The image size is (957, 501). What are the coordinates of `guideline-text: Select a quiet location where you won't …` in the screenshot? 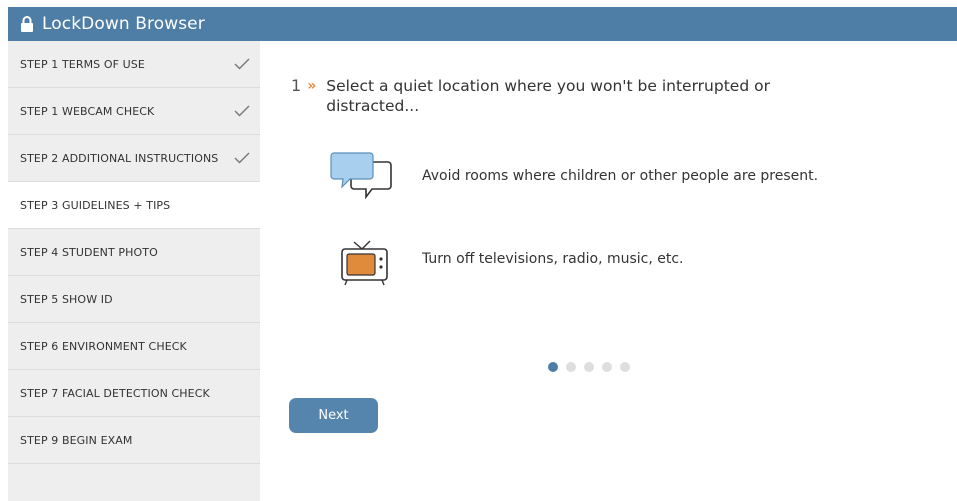 It's located at (548, 96).